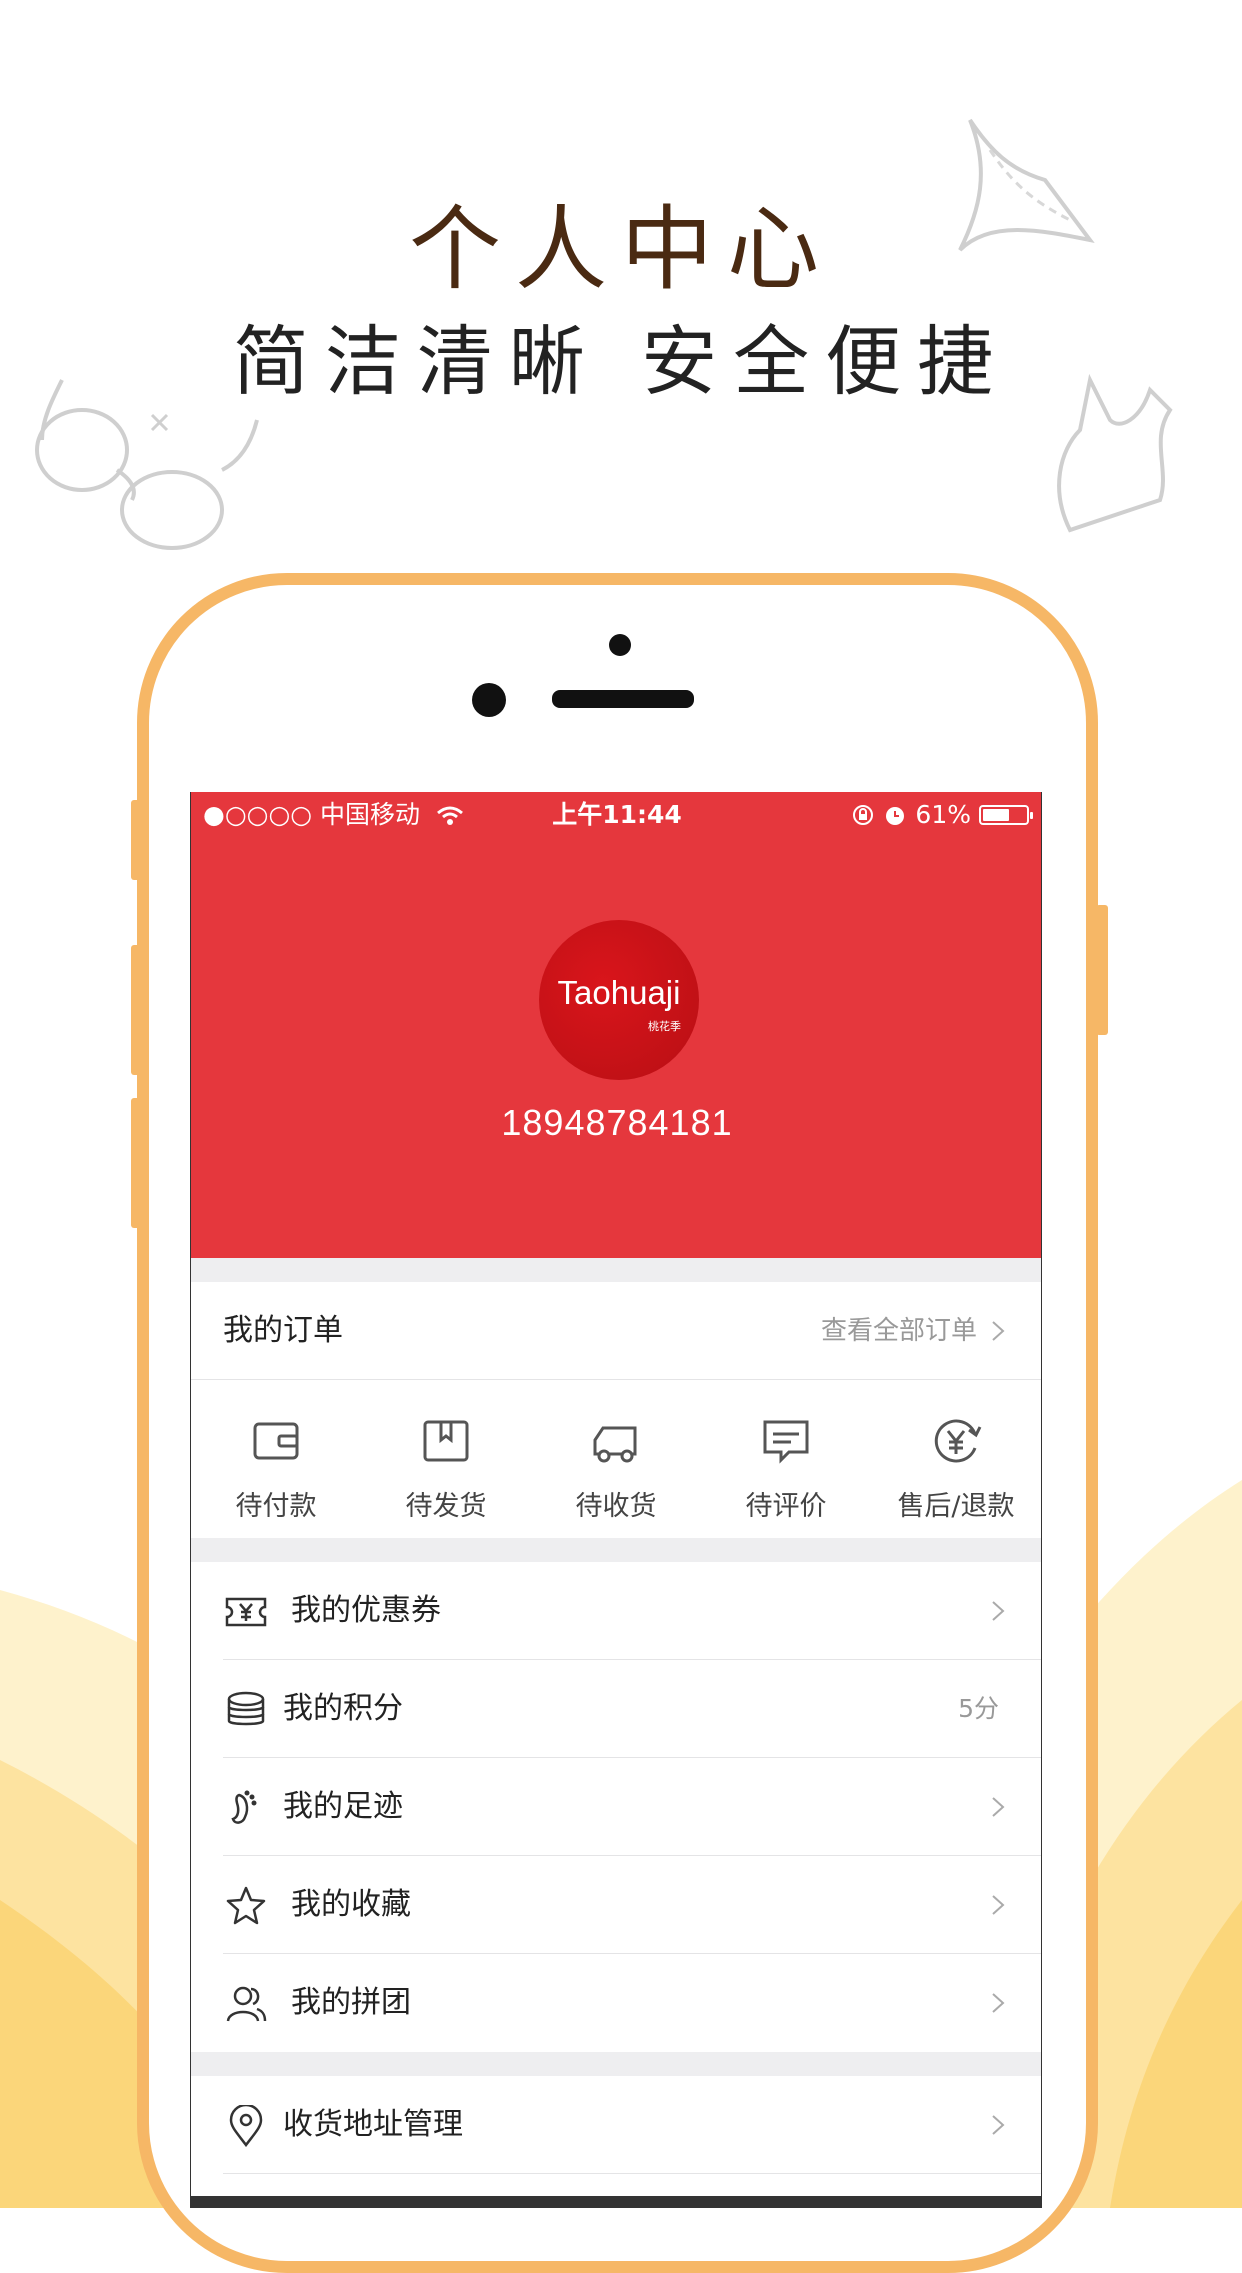  I want to click on user-phone-number: 18948784181, so click(617, 1122).